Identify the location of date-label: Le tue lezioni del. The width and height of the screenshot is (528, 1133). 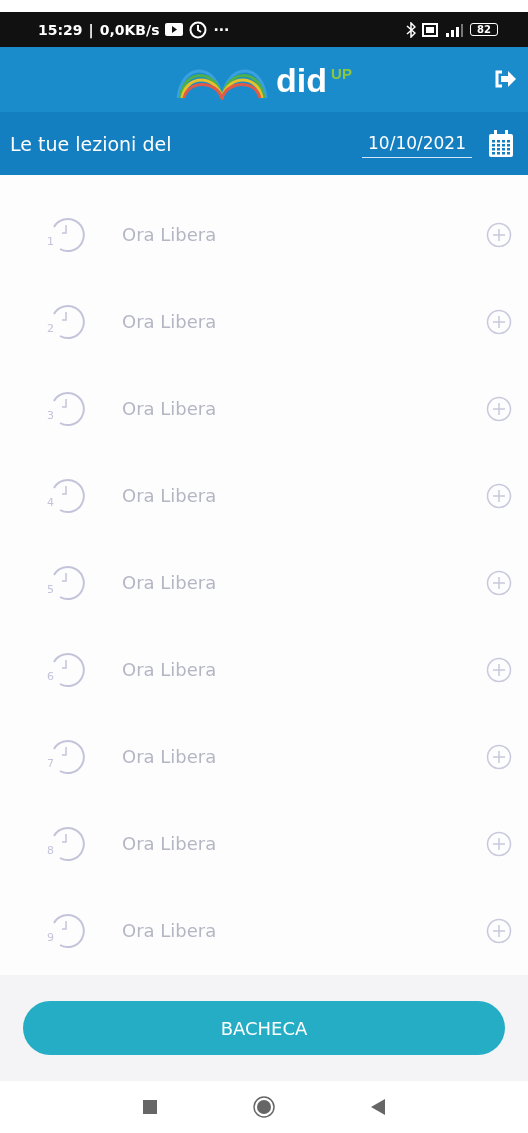
(91, 143).